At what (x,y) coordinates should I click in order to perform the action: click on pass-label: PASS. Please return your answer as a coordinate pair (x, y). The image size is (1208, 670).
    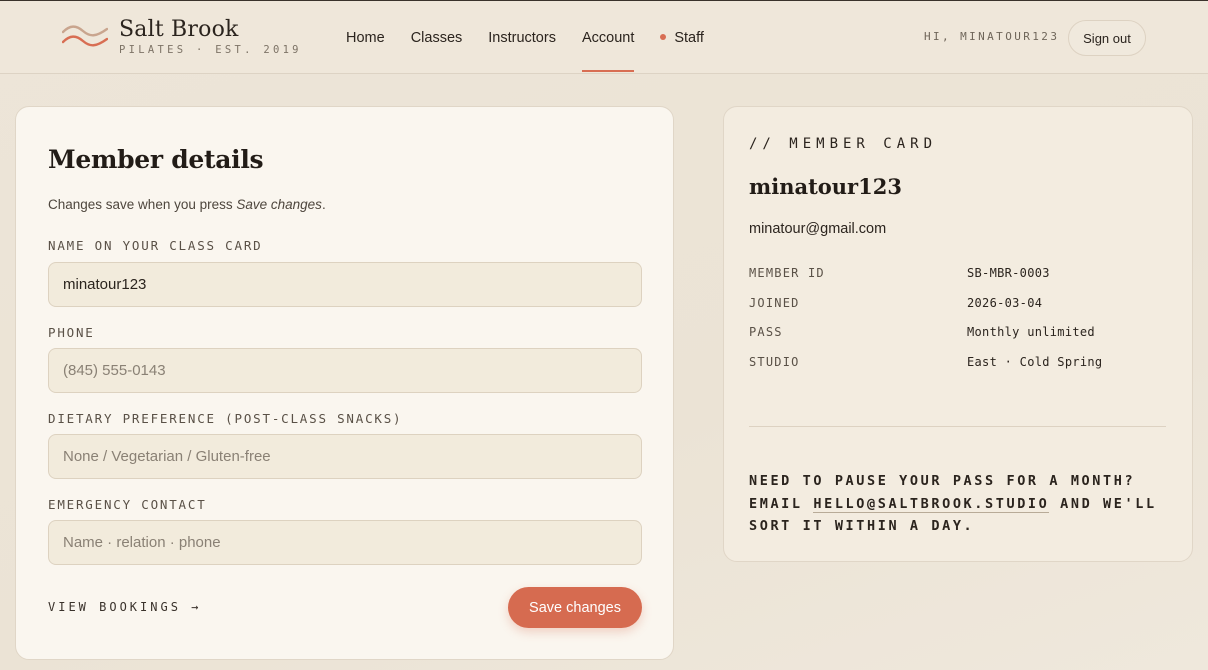
    Looking at the image, I should click on (766, 332).